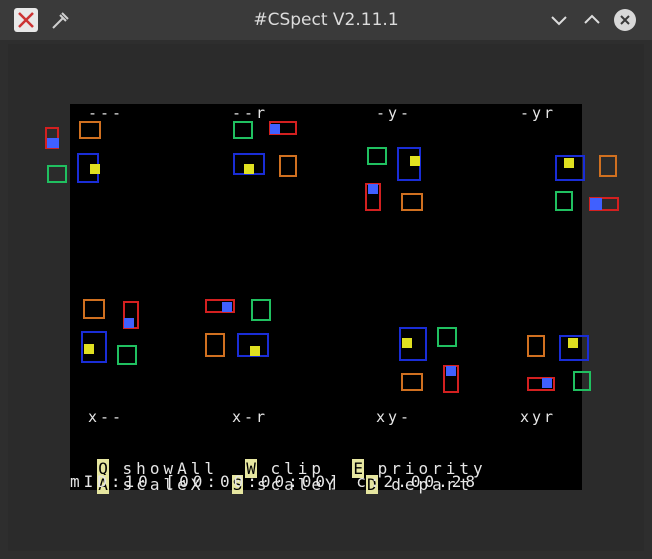  Describe the element at coordinates (73, 152) in the screenshot. I see `sprite-group-top-left` at that location.